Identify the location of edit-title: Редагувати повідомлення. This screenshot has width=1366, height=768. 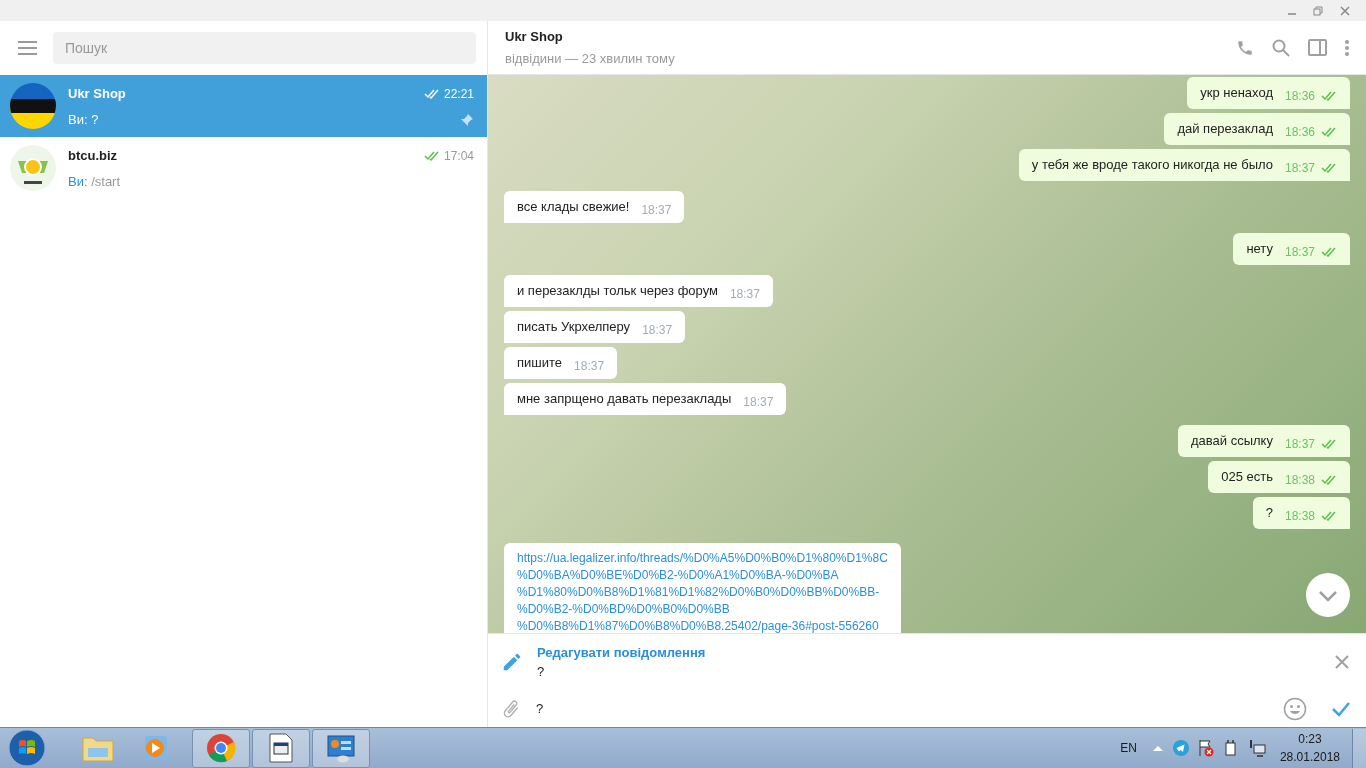
(622, 652).